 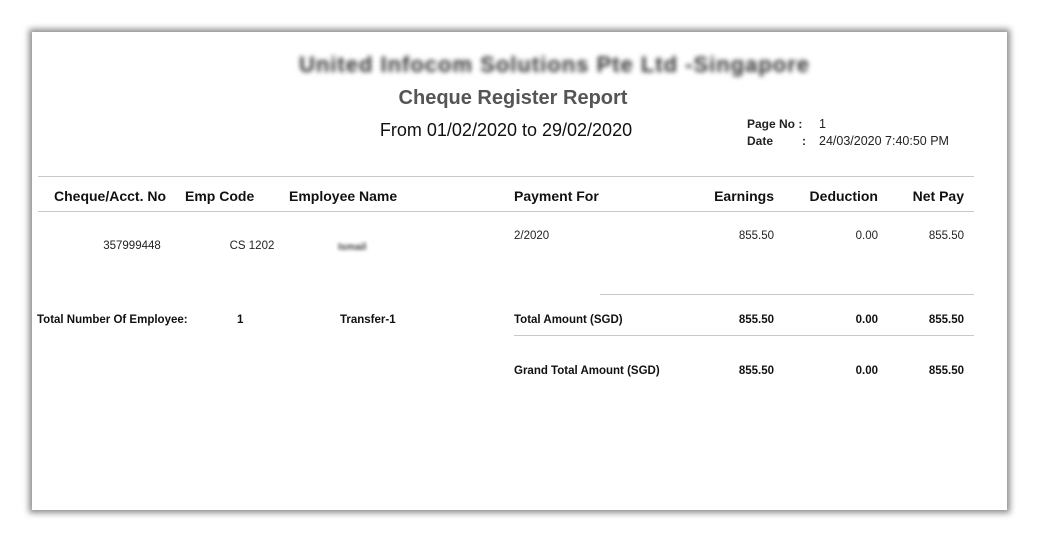 What do you see at coordinates (132, 246) in the screenshot?
I see `account-no-cell: 357999448` at bounding box center [132, 246].